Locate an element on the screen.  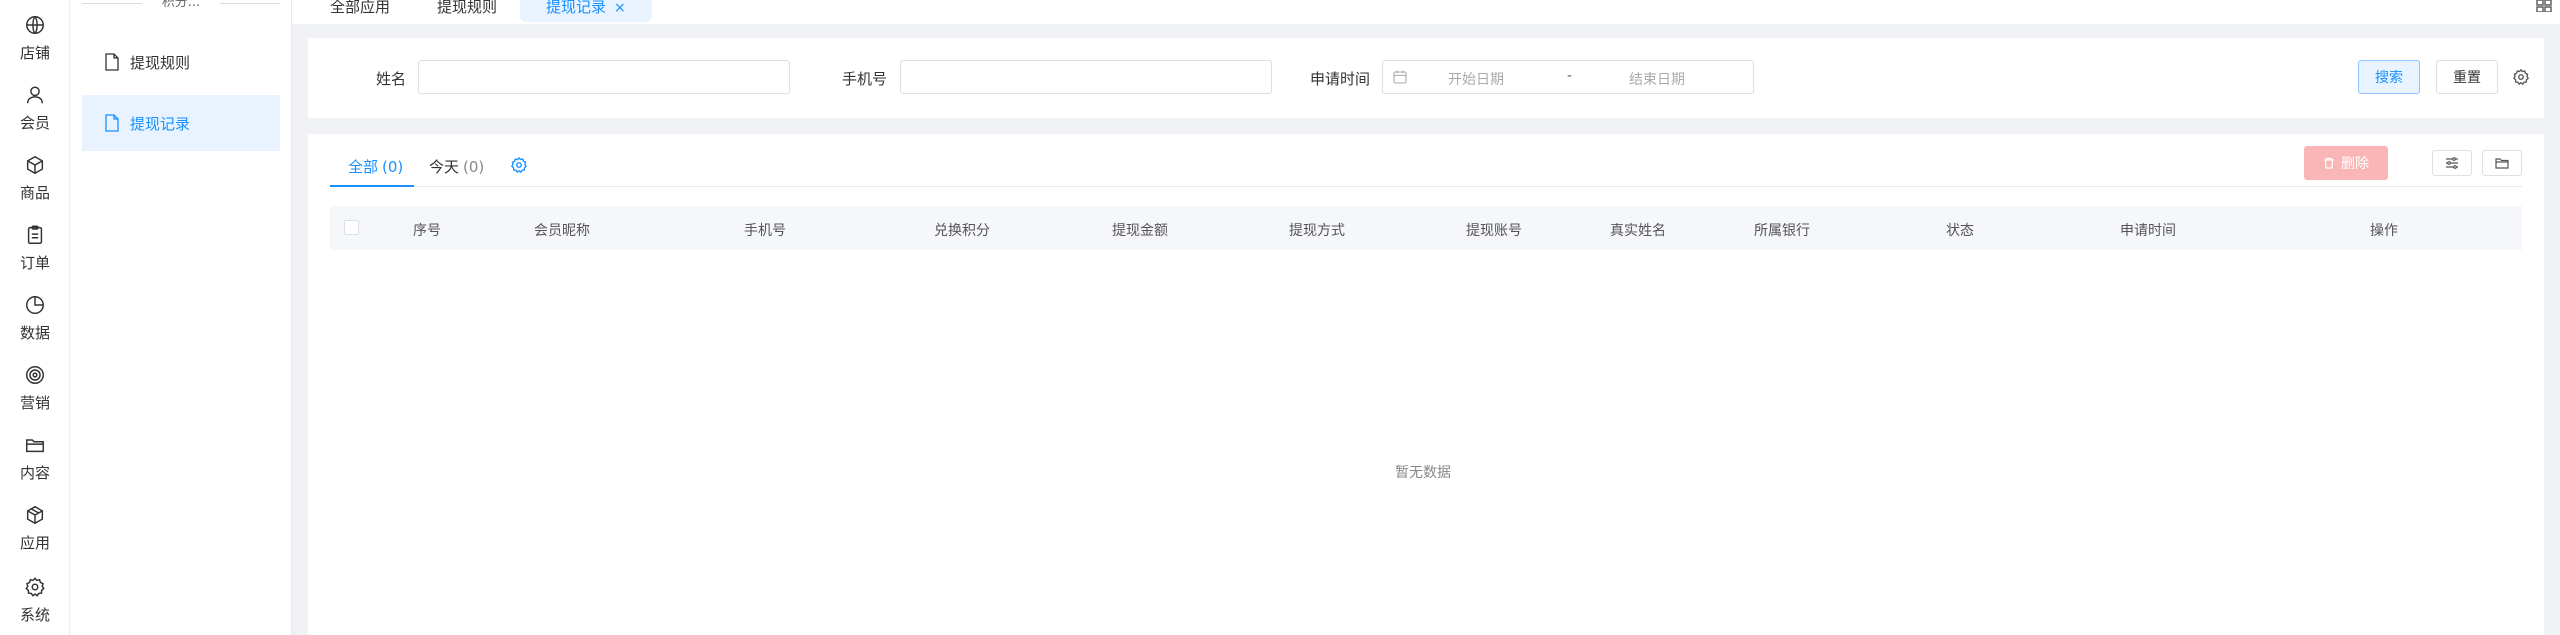
rail-item-label: 应用 is located at coordinates (34, 543).